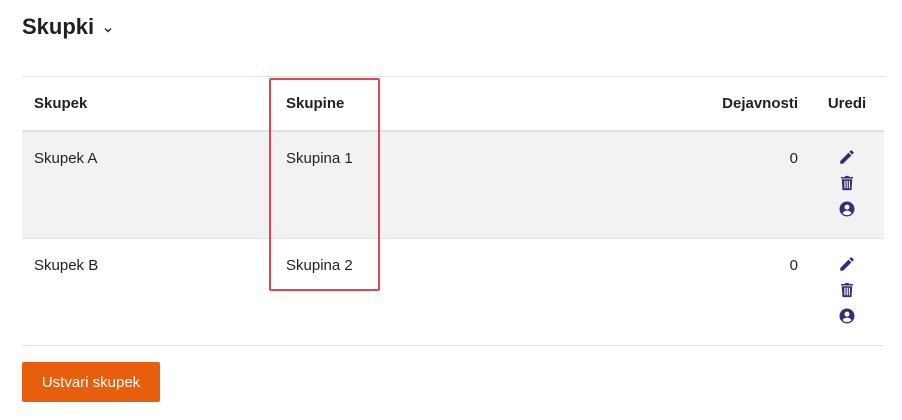 The width and height of the screenshot is (902, 420). Describe the element at coordinates (61, 103) in the screenshot. I see `column-header-skupek: Skupek` at that location.